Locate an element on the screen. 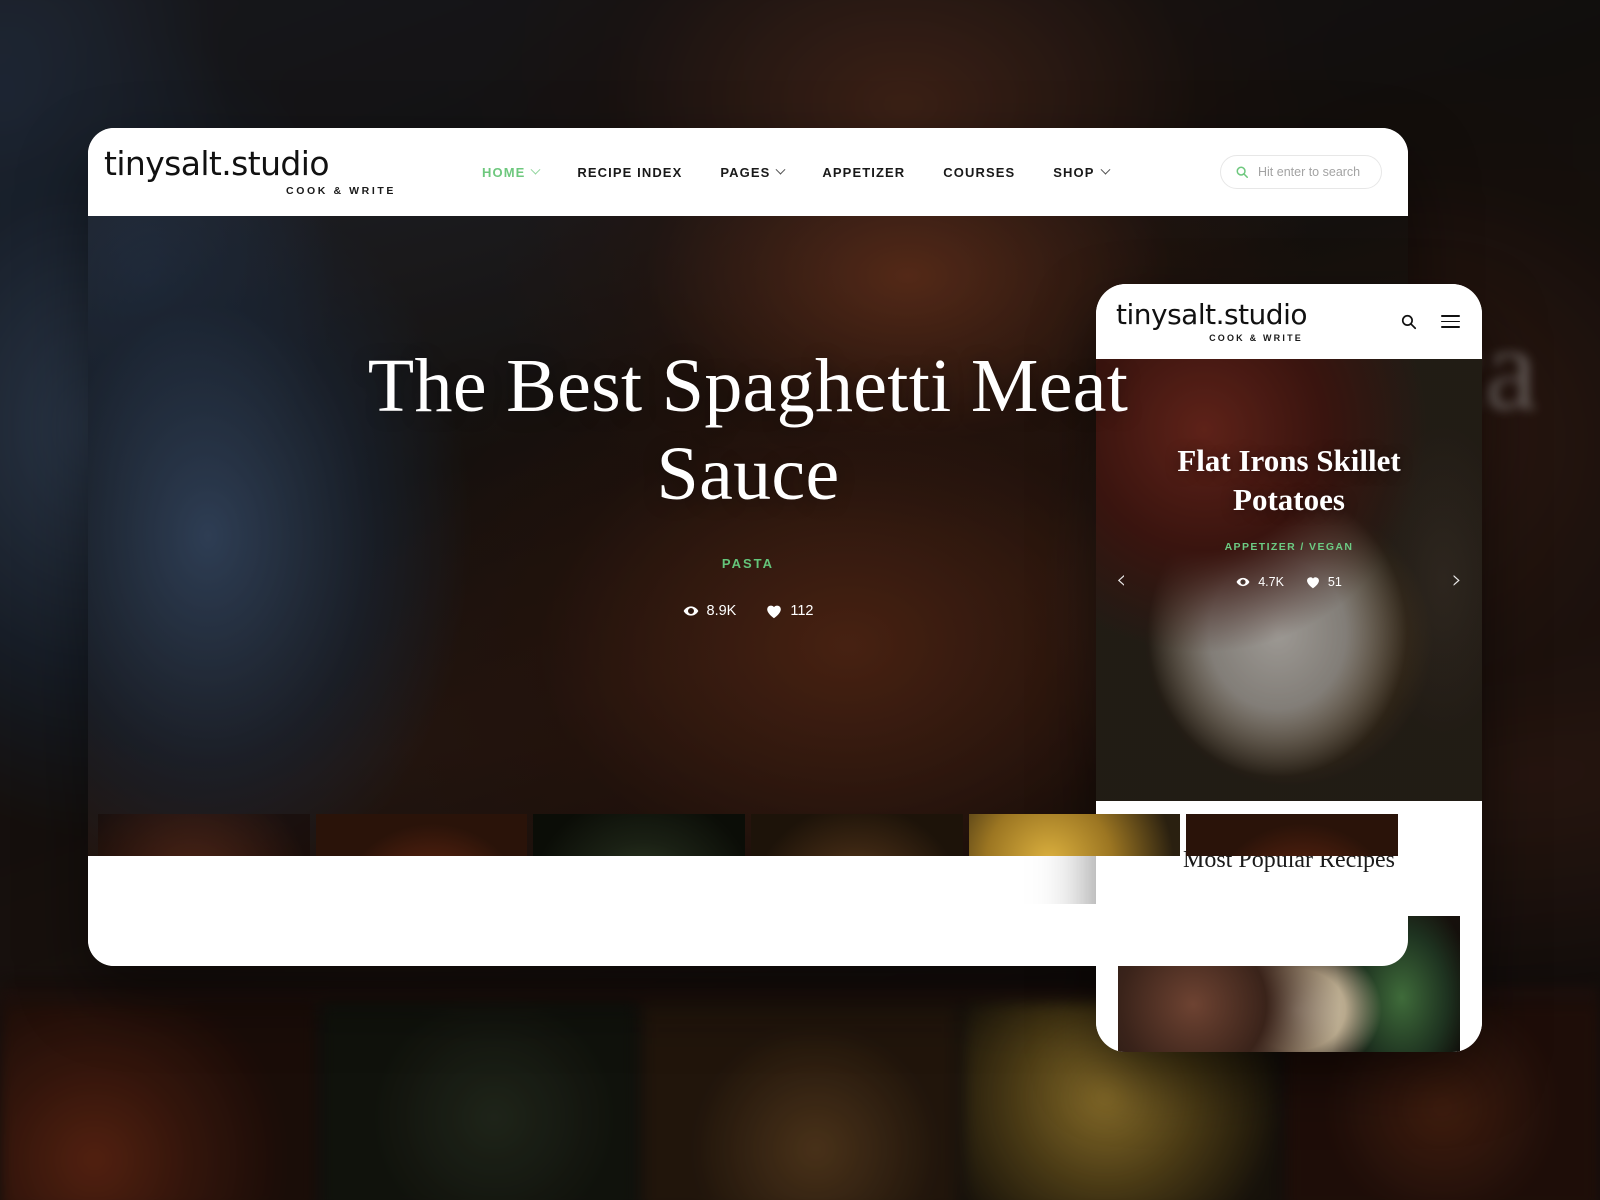  mobile-hero-title: Flat Irons Skillet Potatoes is located at coordinates (1289, 480).